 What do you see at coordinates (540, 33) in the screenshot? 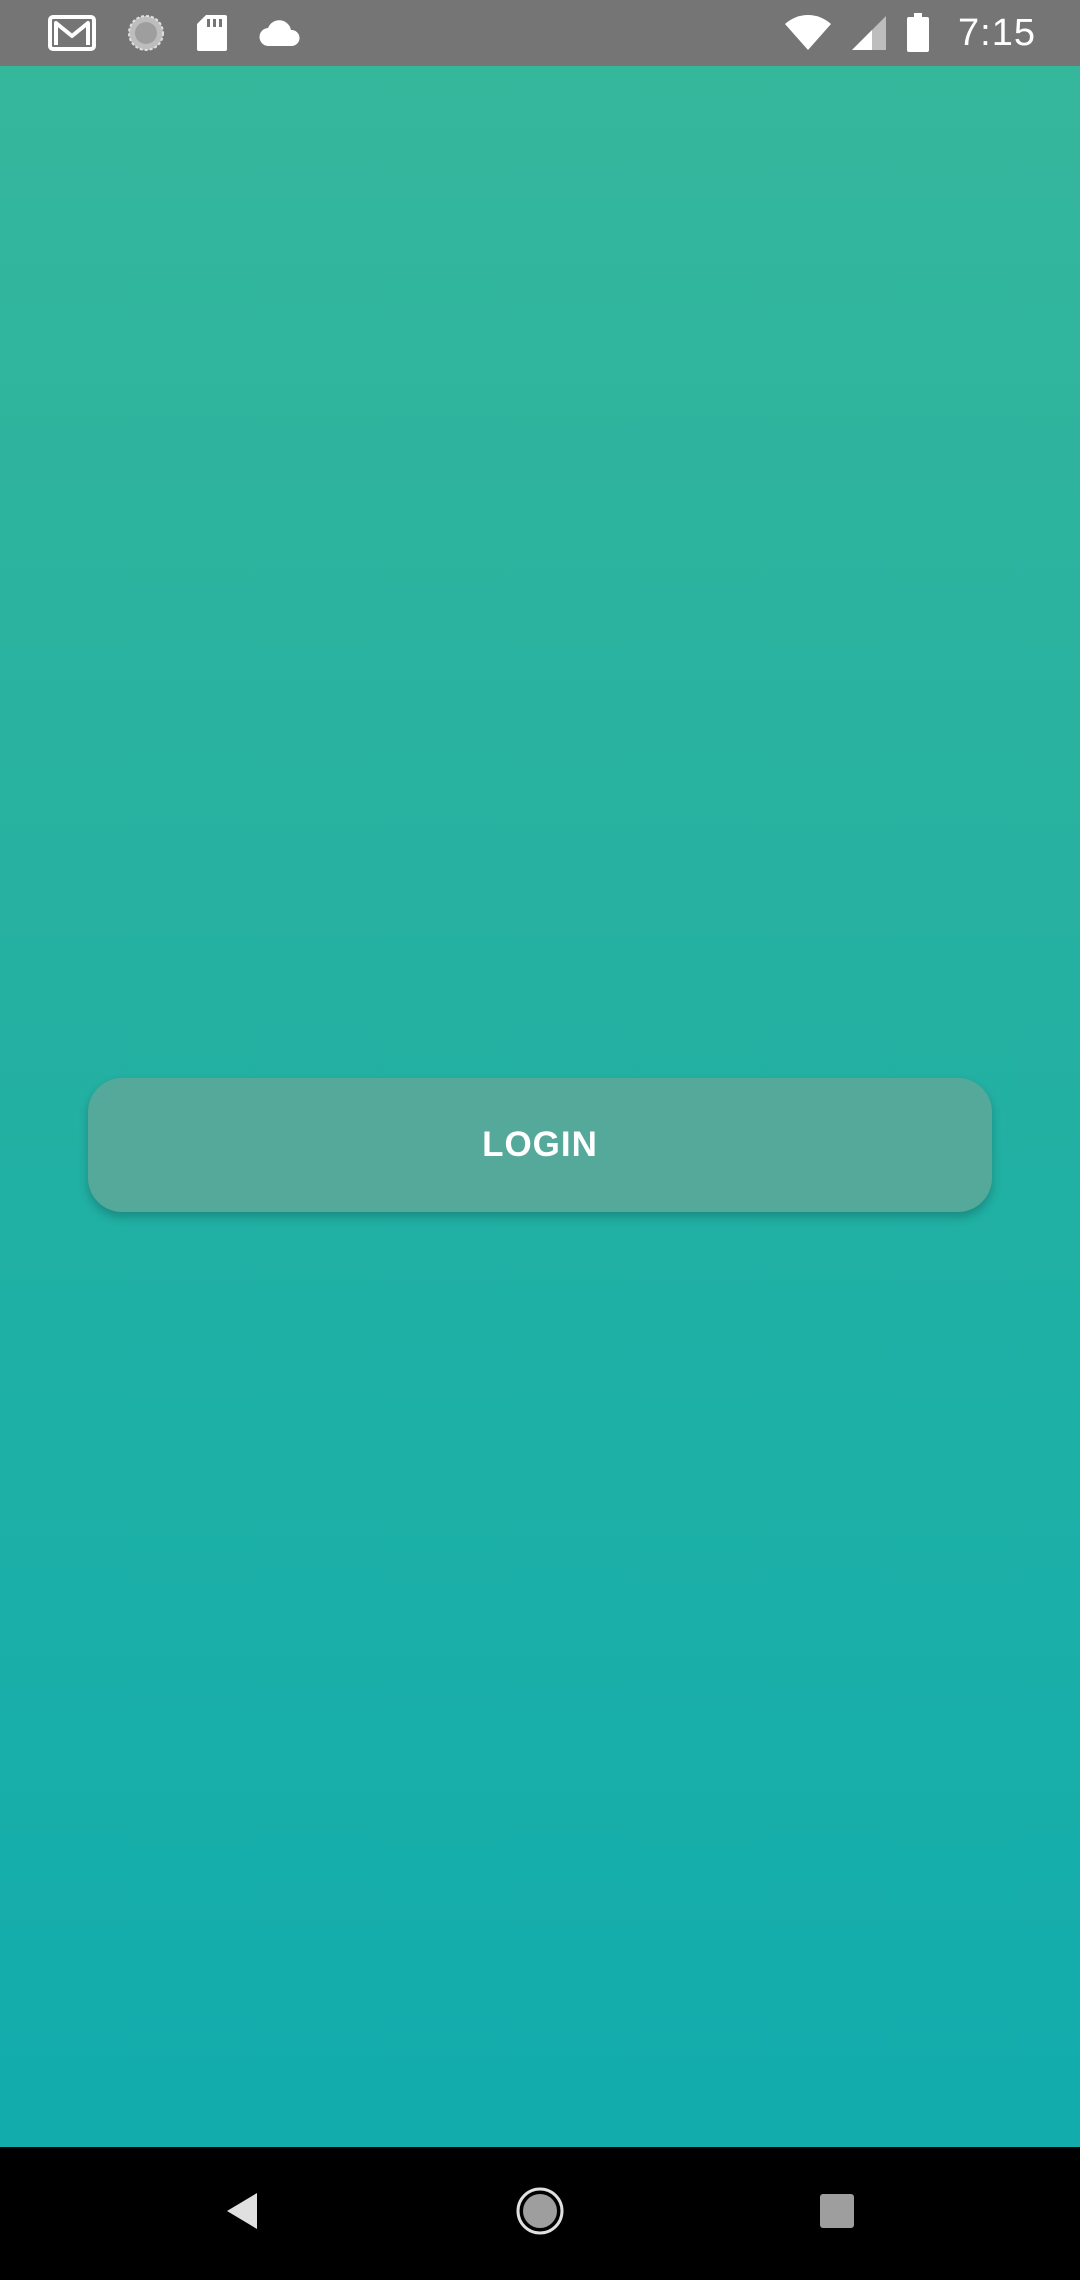
I see `status-bar: 7:15` at bounding box center [540, 33].